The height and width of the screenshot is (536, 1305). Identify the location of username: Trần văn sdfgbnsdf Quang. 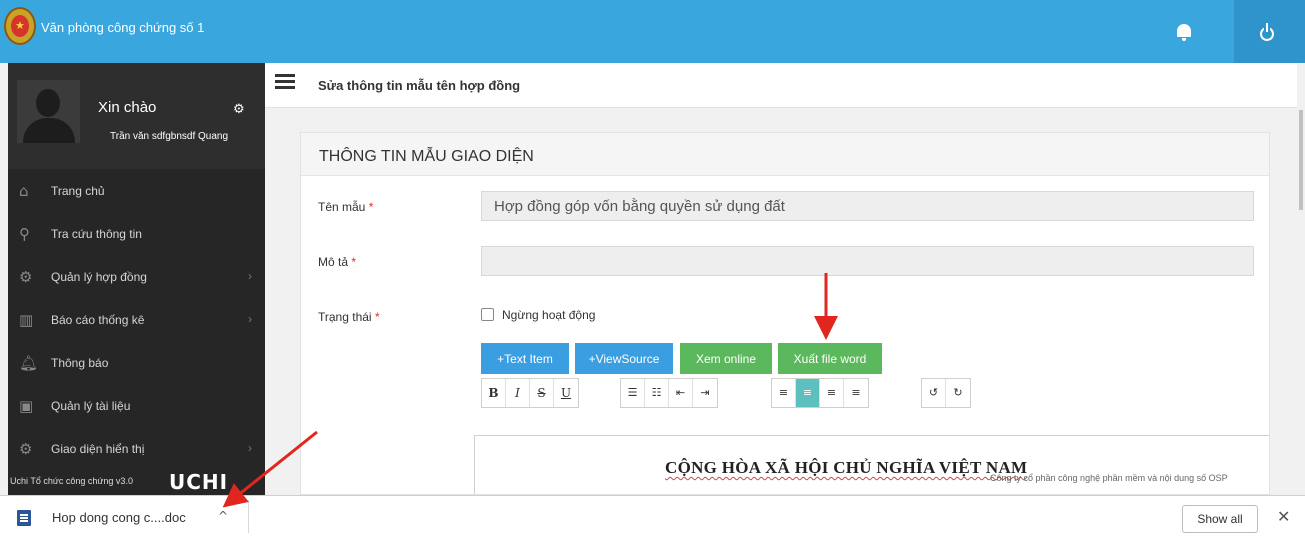
(169, 136).